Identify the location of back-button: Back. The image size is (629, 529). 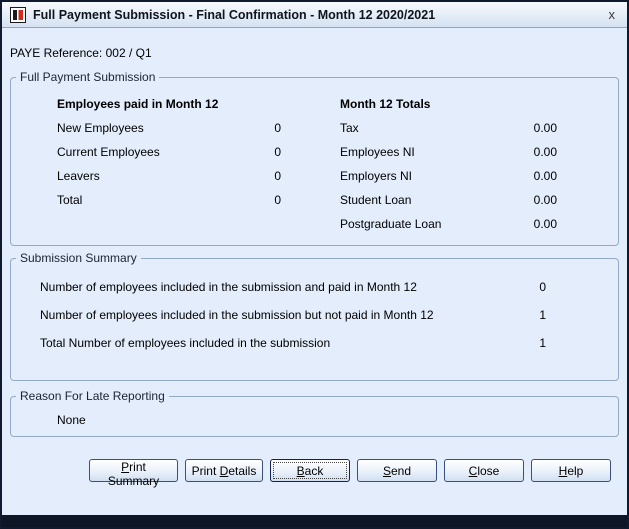
(310, 470).